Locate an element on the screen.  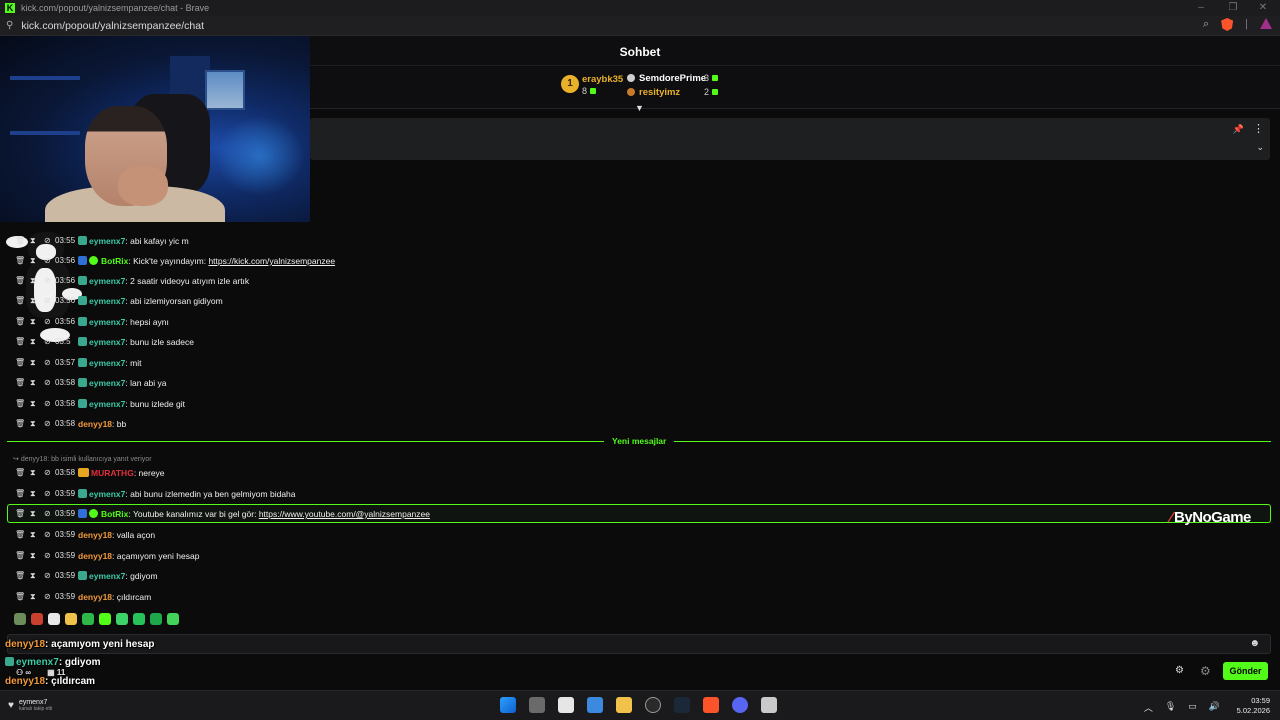
site-settings-icon: ⚲ is located at coordinates (9, 25).